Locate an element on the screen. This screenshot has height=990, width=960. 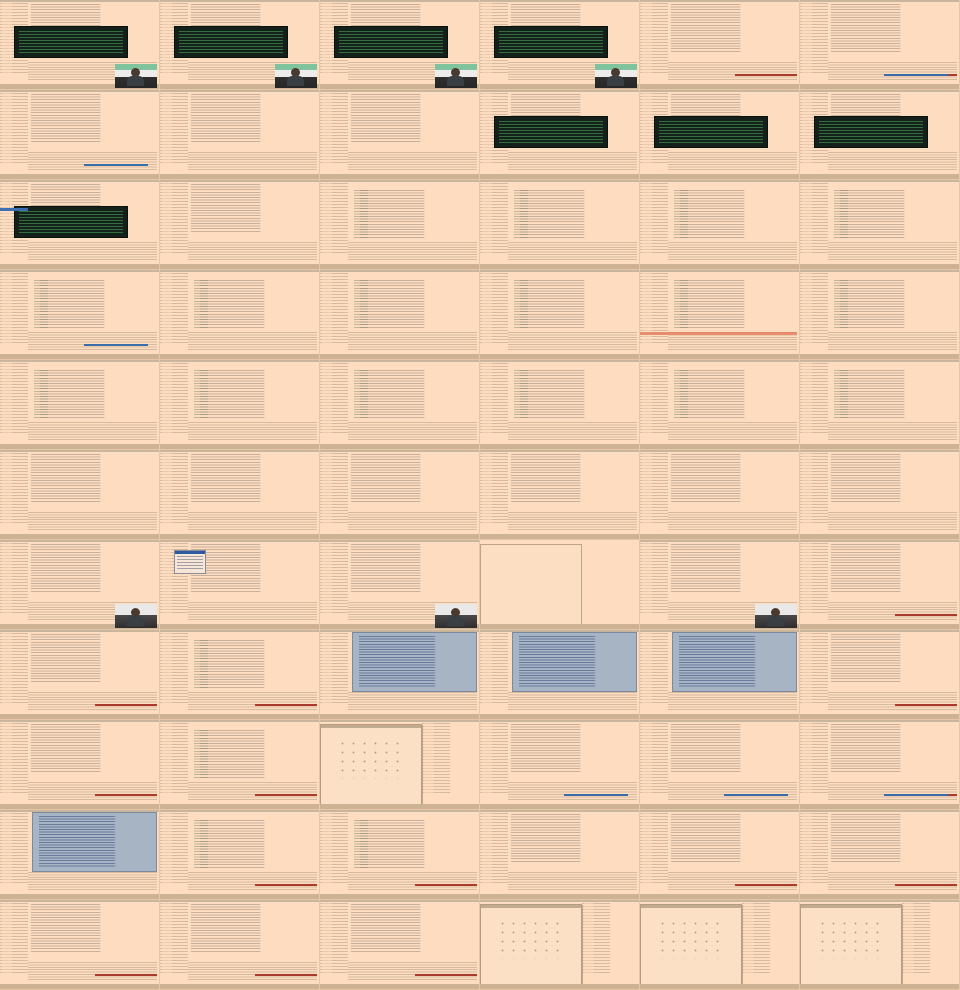
highlighted-editor is located at coordinates (414, 662).